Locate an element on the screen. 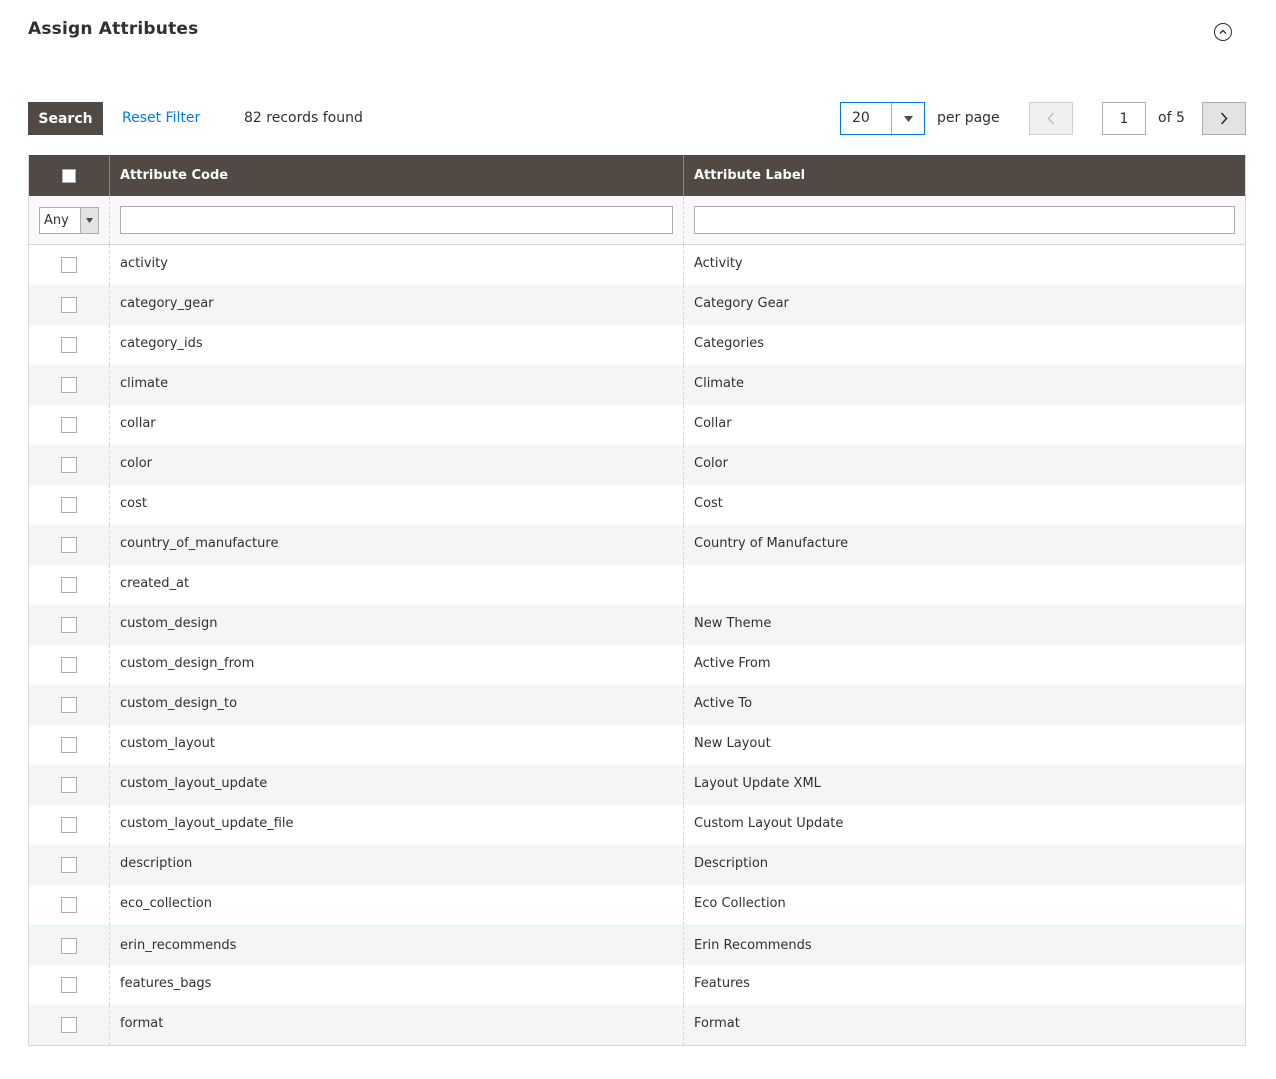 The width and height of the screenshot is (1276, 1079). table-row: eco_collection Eco Collection is located at coordinates (637, 905).